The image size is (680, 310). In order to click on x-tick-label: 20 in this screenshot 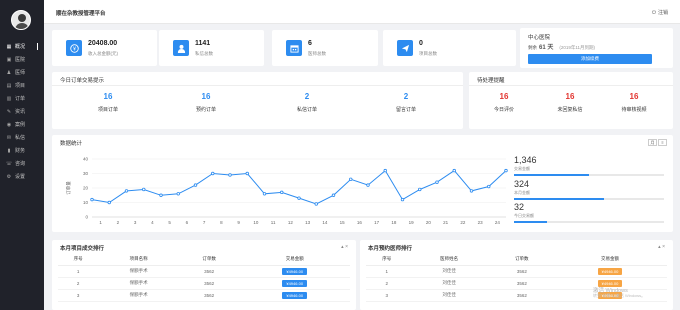, I will do `click(429, 222)`.